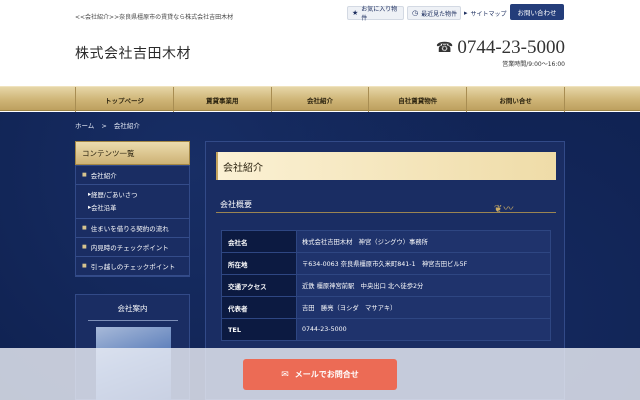 The width and height of the screenshot is (640, 400). I want to click on table-row: 会社名 株式会社吉田木材 神宮（ジングウ）事務所, so click(386, 241).